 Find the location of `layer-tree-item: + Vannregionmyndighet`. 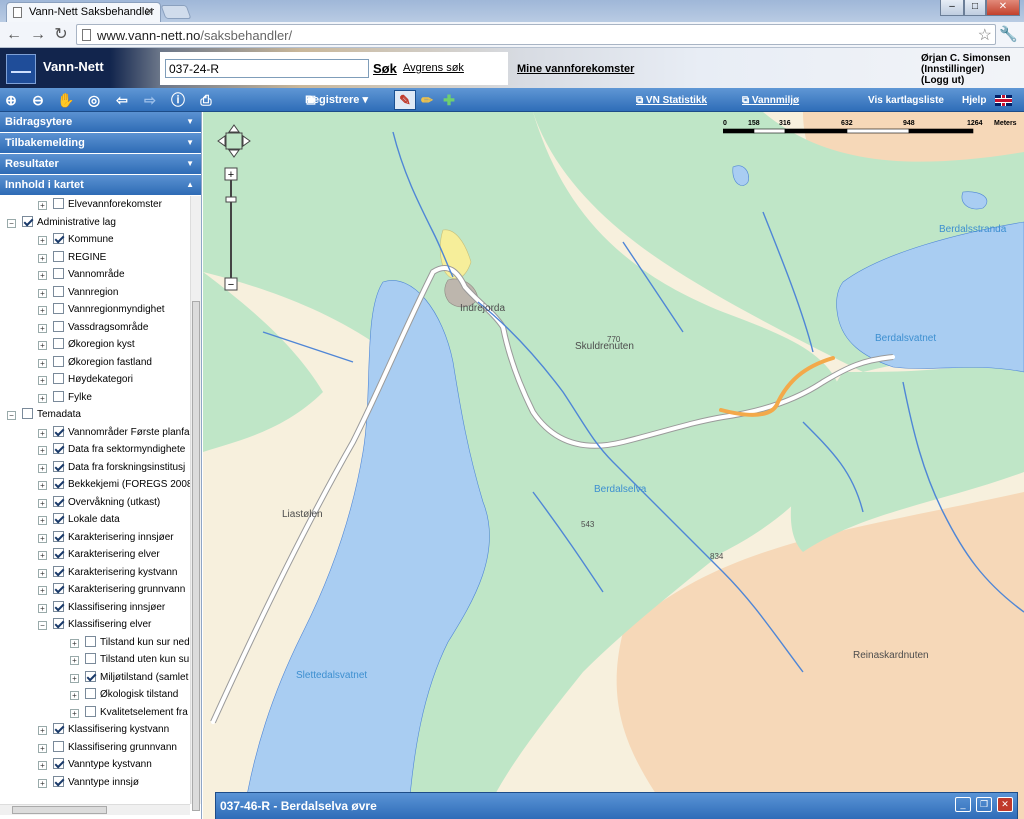

layer-tree-item: + Vannregionmyndighet is located at coordinates (101, 309).